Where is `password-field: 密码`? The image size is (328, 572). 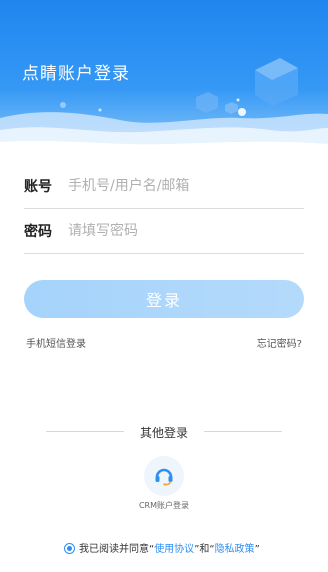
password-field: 密码 is located at coordinates (164, 233).